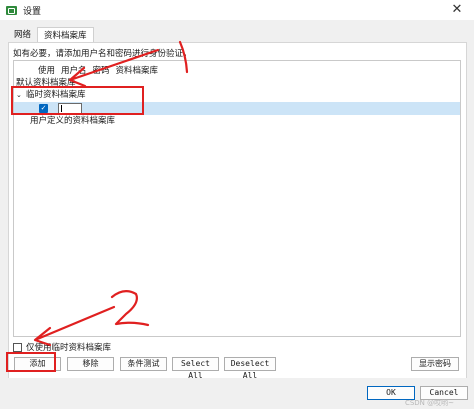 Image resolution: width=474 pixels, height=409 pixels. I want to click on select-all-button: Select All, so click(195, 368).